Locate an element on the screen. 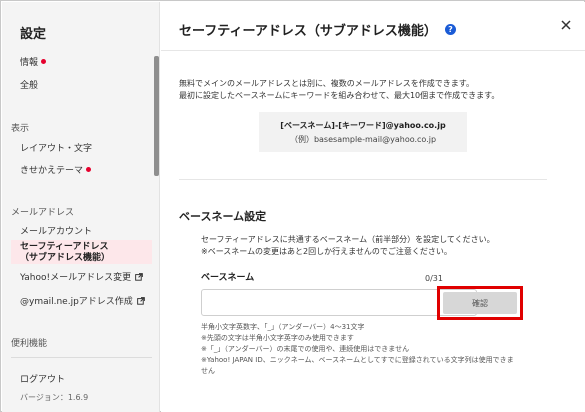 The height and width of the screenshot is (412, 585). sidebar-item-label: レイアウト・文字 is located at coordinates (56, 149).